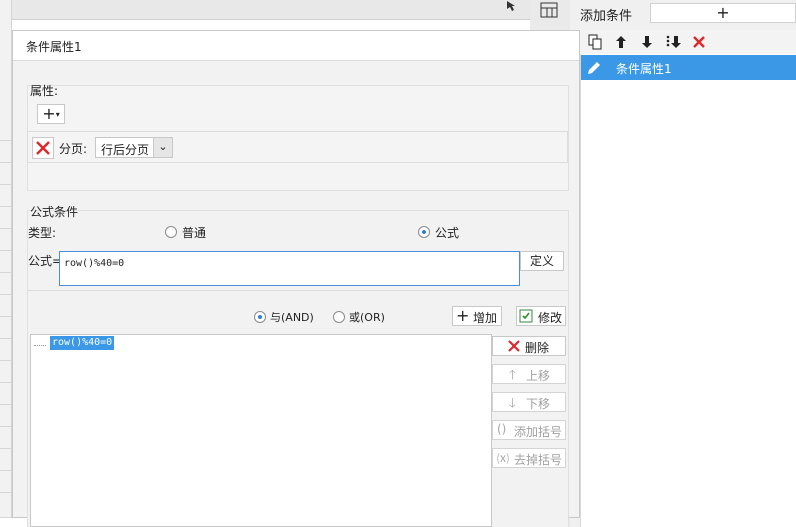 The height and width of the screenshot is (527, 796). I want to click on attributes-label: 属性:, so click(44, 91).